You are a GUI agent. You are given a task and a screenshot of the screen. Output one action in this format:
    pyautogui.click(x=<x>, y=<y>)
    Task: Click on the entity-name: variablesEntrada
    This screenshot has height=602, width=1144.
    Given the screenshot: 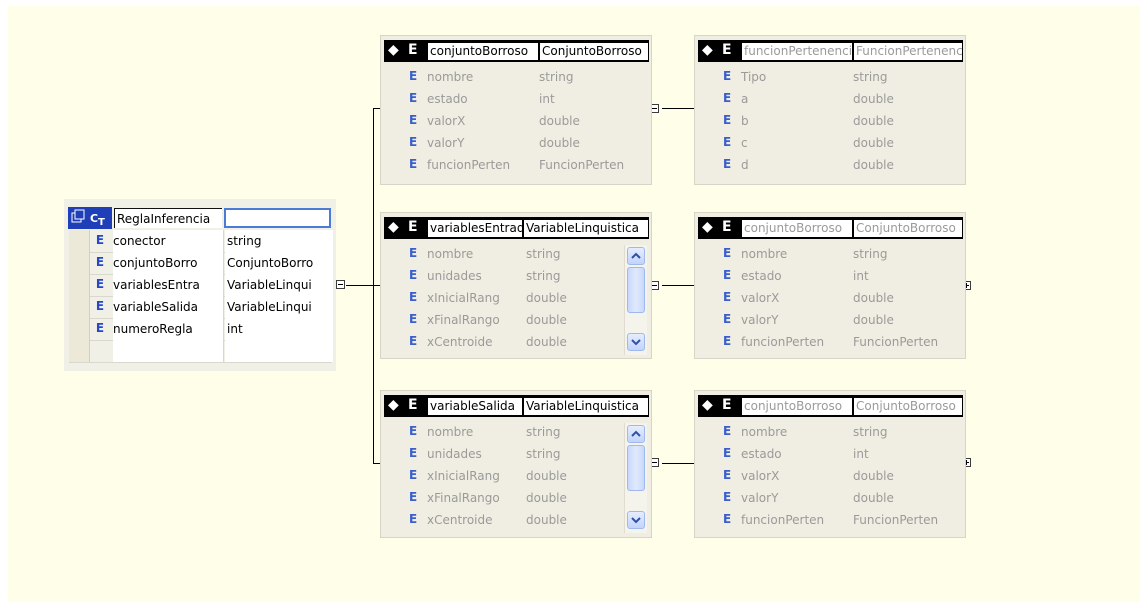 What is the action you would take?
    pyautogui.click(x=475, y=228)
    